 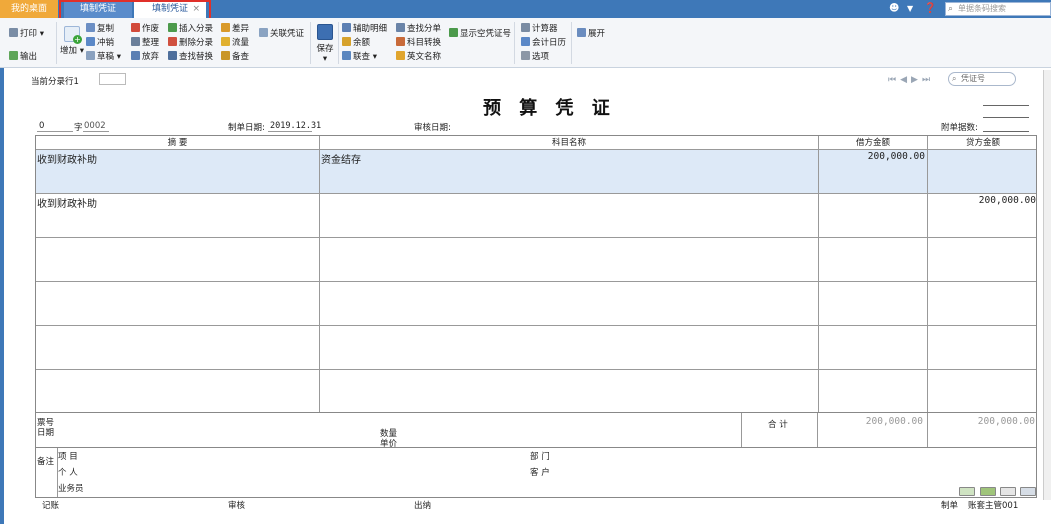 I want to click on save-button: 保存 ▾, so click(x=325, y=44).